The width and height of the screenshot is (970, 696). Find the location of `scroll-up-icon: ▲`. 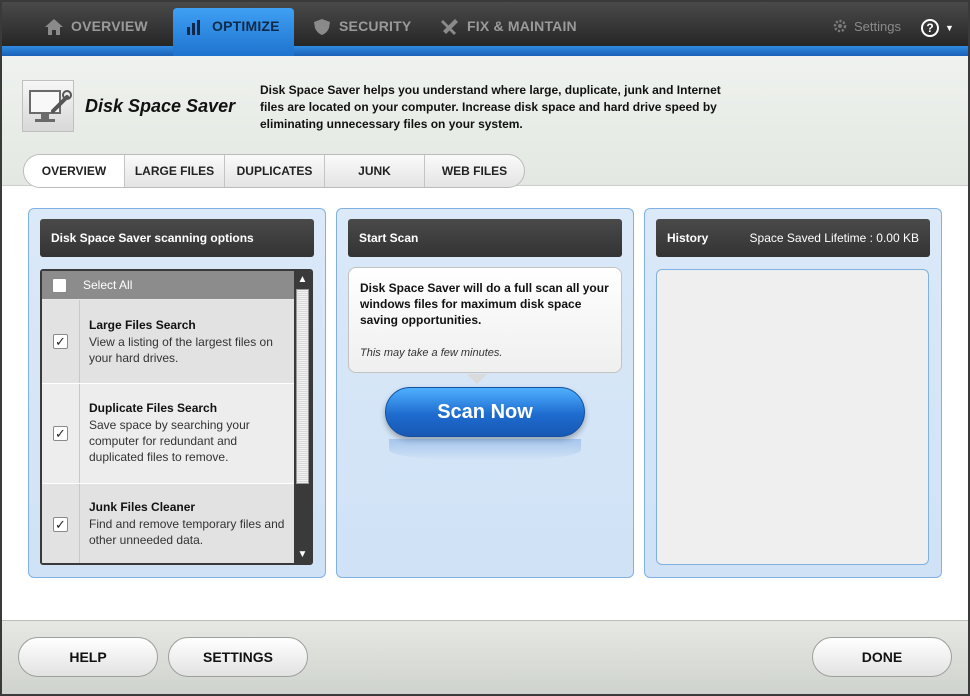

scroll-up-icon: ▲ is located at coordinates (302, 279).